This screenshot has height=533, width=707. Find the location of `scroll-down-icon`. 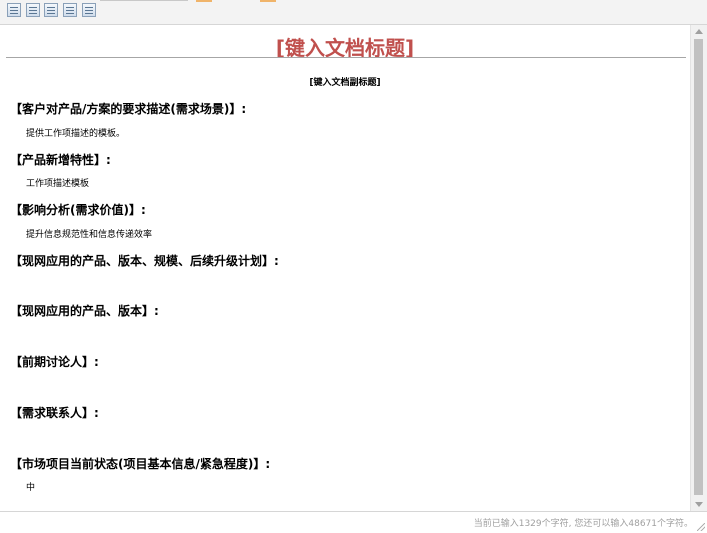

scroll-down-icon is located at coordinates (699, 504).